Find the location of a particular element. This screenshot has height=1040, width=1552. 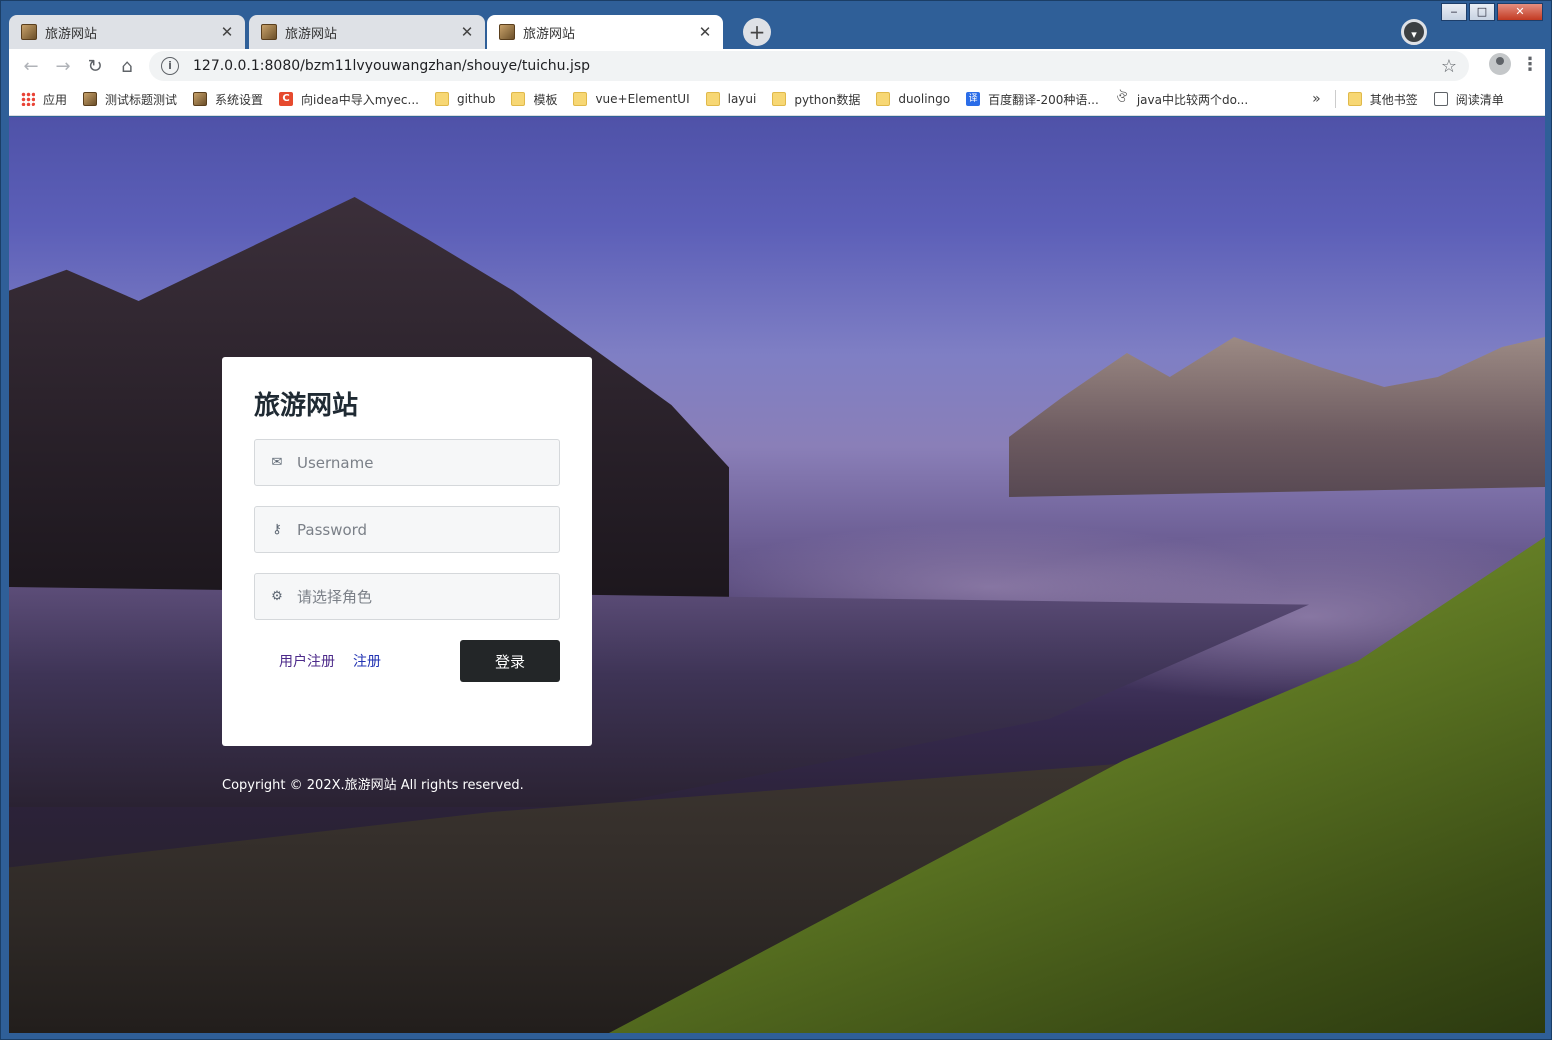

bookmark-folder: github is located at coordinates (465, 99).